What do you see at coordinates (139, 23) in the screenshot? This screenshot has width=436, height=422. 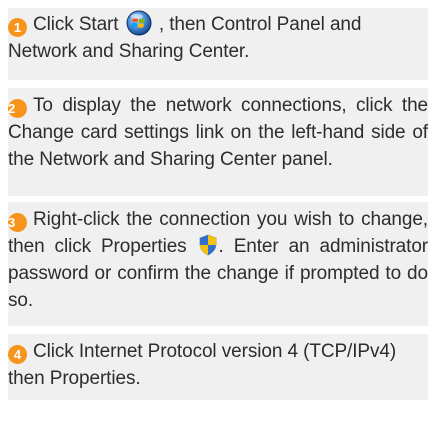 I see `windows-start-orb-icon` at bounding box center [139, 23].